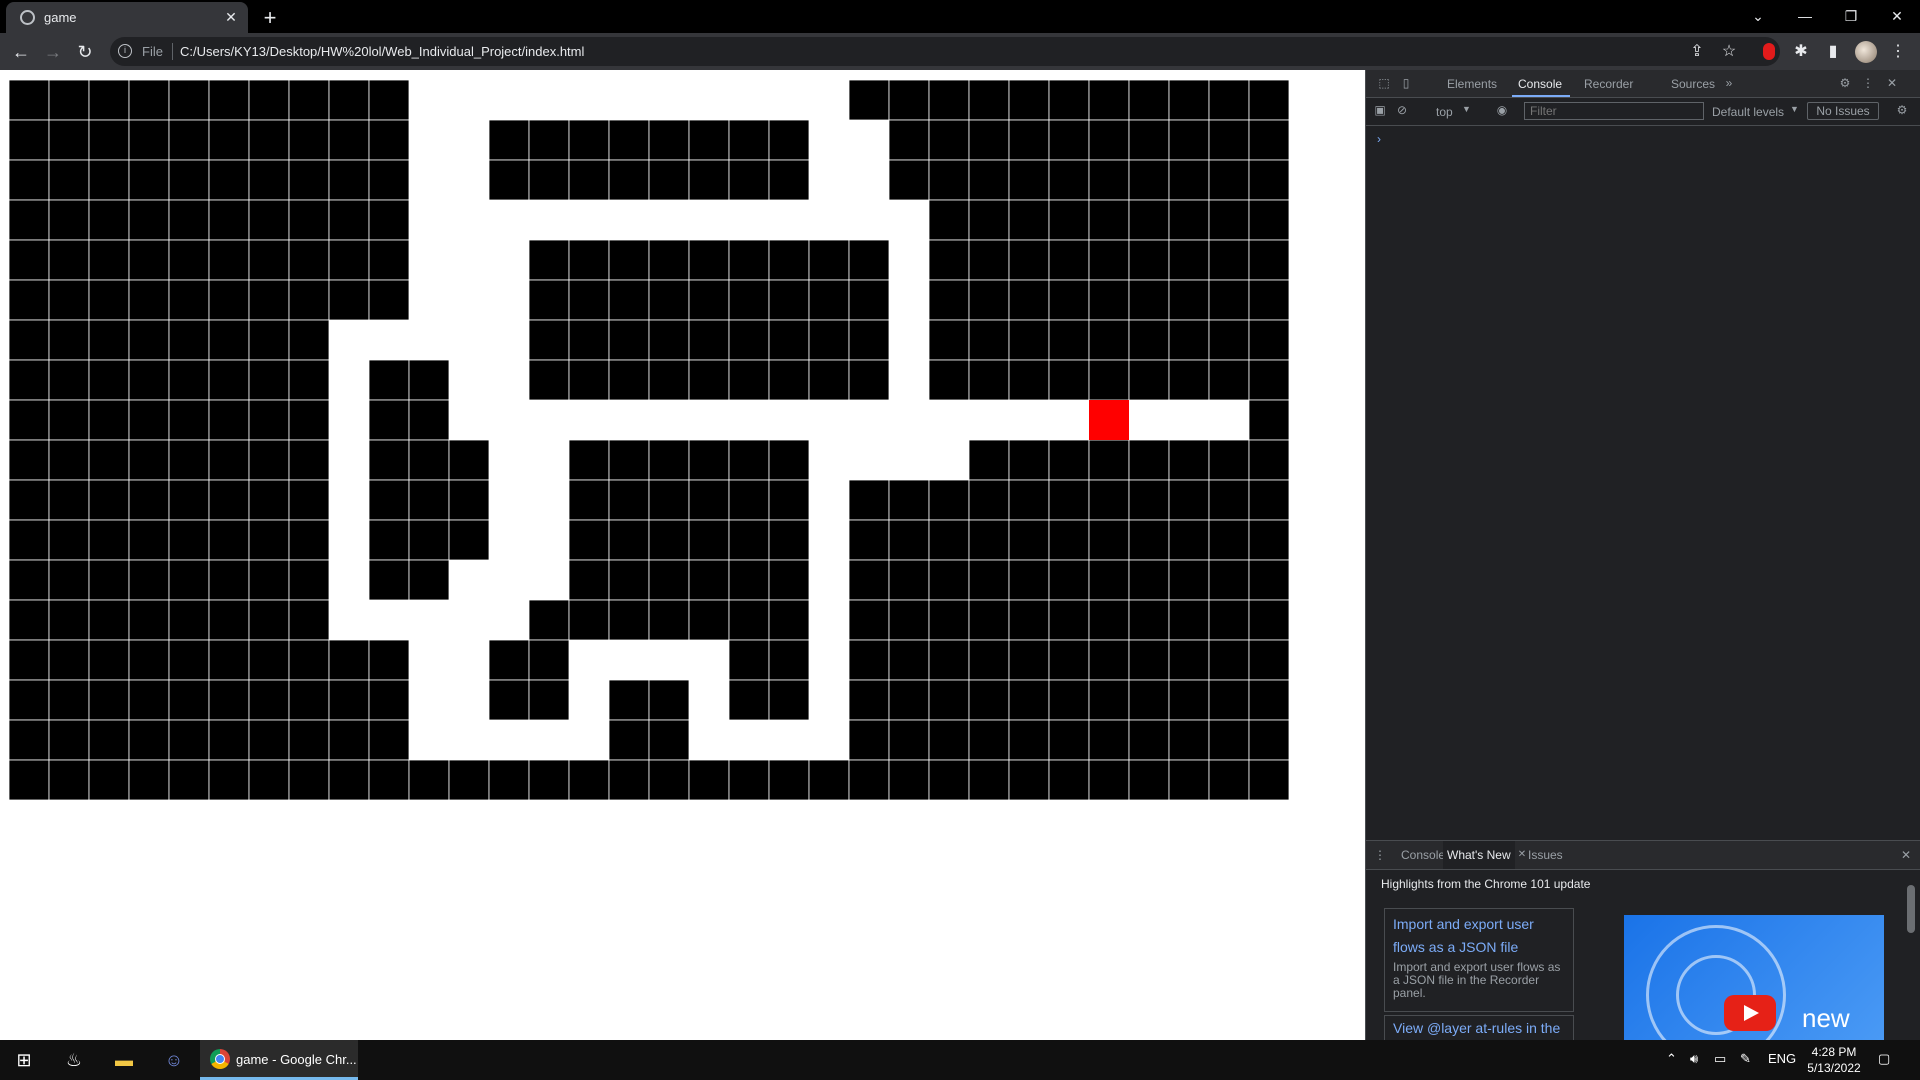 The width and height of the screenshot is (1920, 1080). What do you see at coordinates (1729, 52) in the screenshot?
I see `bookmark-star-icon: ☆` at bounding box center [1729, 52].